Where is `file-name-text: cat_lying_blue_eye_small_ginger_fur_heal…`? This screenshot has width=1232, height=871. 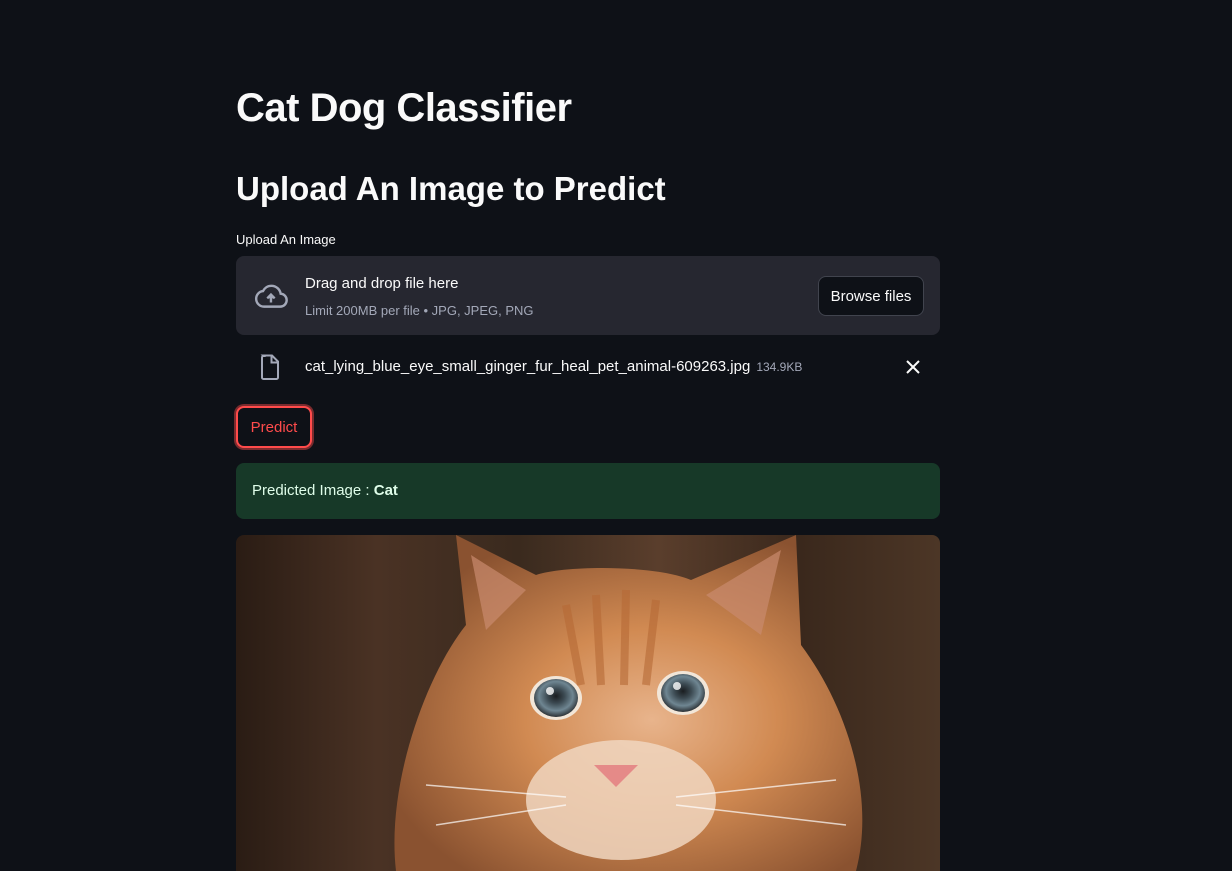 file-name-text: cat_lying_blue_eye_small_ginger_fur_heal… is located at coordinates (528, 366).